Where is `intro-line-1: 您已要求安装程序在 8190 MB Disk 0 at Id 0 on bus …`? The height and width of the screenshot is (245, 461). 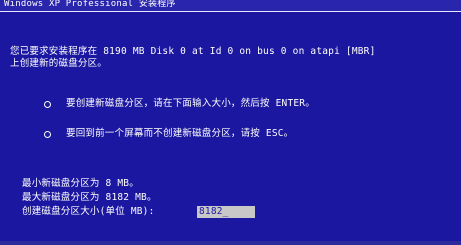
intro-line-1: 您已要求安装程序在 8190 MB Disk 0 at Id 0 on bus … is located at coordinates (193, 51).